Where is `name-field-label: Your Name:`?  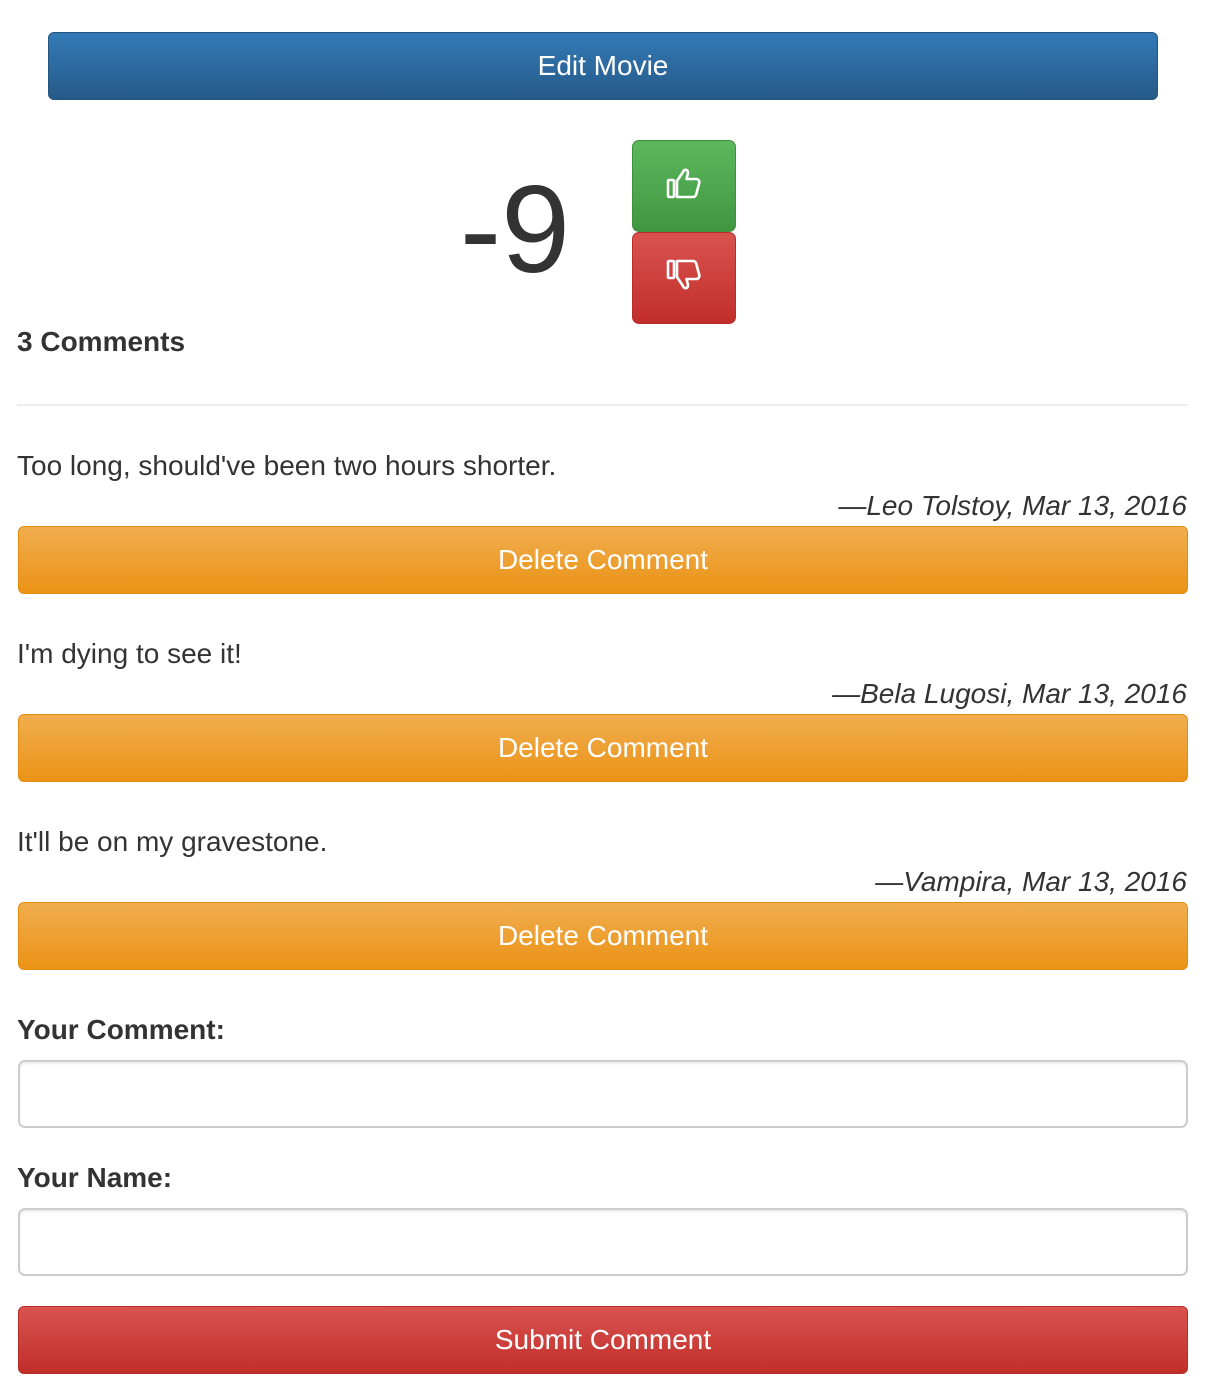 name-field-label: Your Name: is located at coordinates (95, 1177).